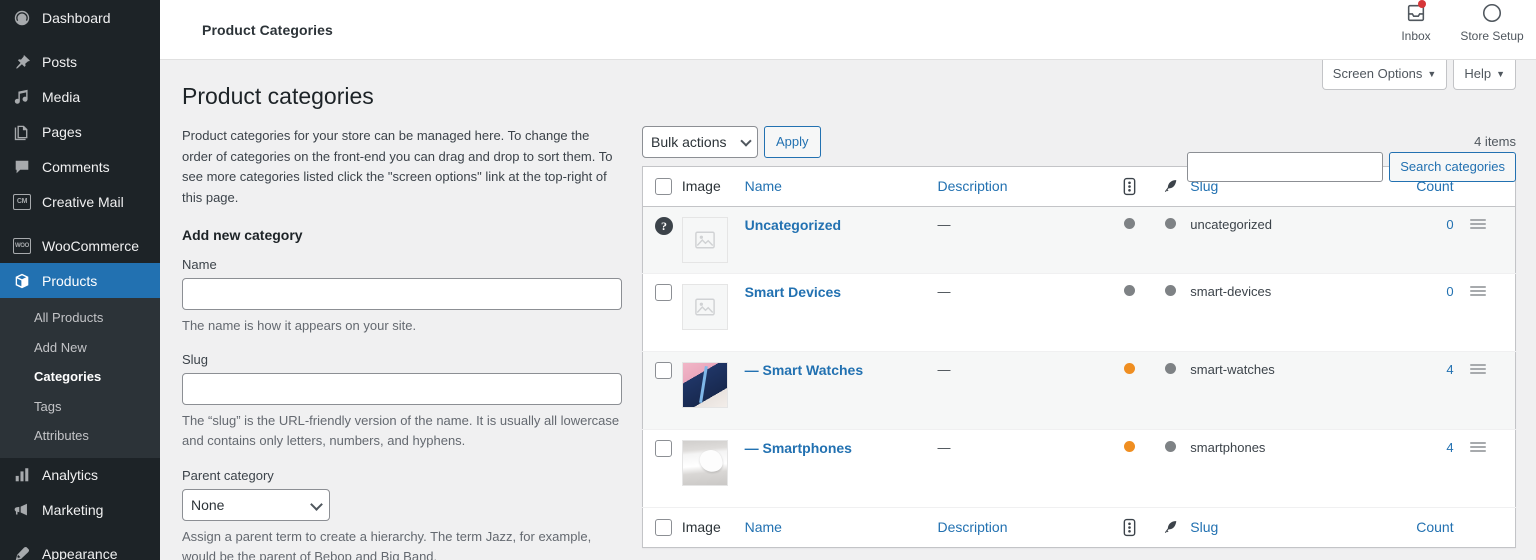 The height and width of the screenshot is (560, 1536). I want to click on select-all-checkbox, so click(663, 186).